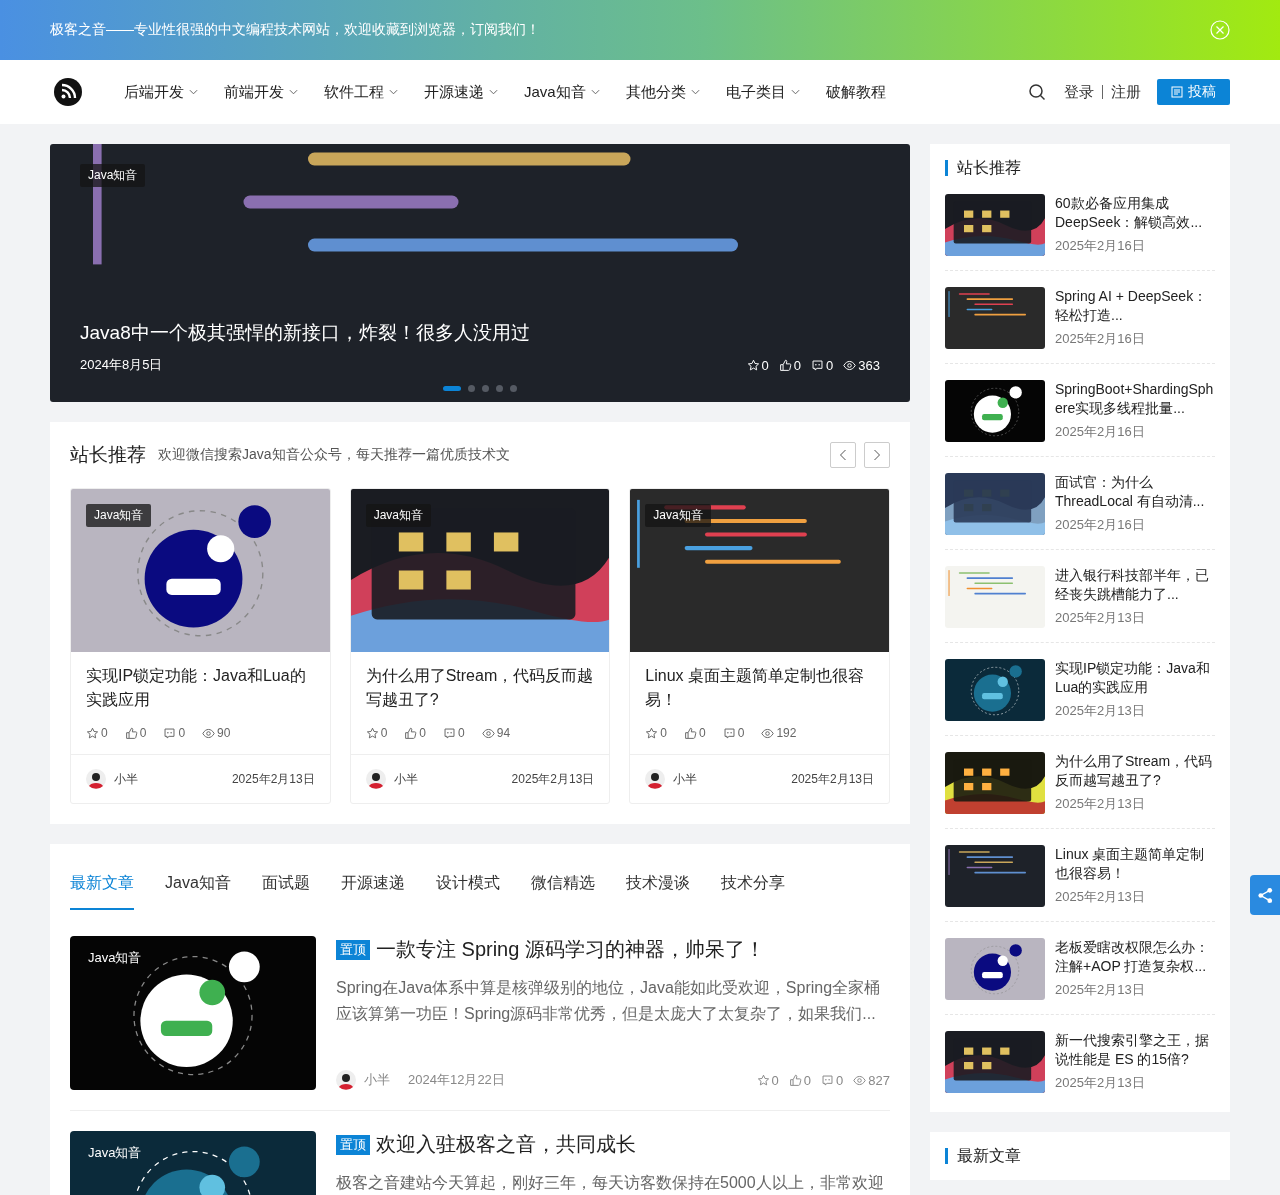 The height and width of the screenshot is (1195, 1280). Describe the element at coordinates (1080, 168) in the screenshot. I see `sidebar-heading: 站长推荐` at that location.